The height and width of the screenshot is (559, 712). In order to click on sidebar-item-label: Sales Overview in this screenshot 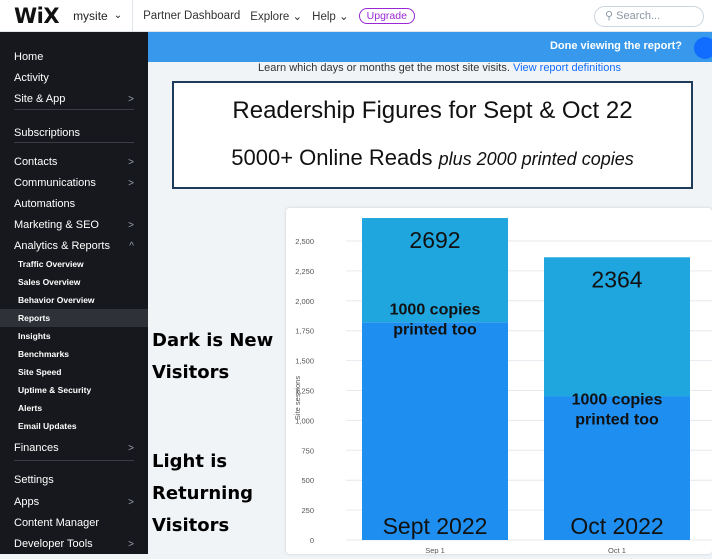, I will do `click(49, 282)`.